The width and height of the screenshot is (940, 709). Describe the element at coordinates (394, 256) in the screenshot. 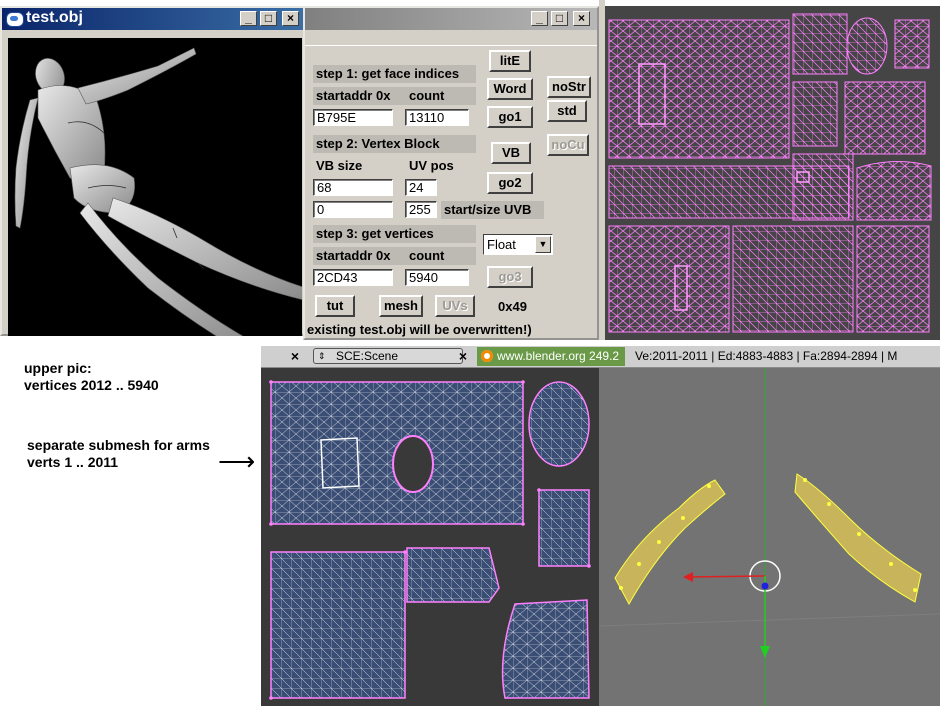

I see `step3-labels: startaddr 0x count` at that location.